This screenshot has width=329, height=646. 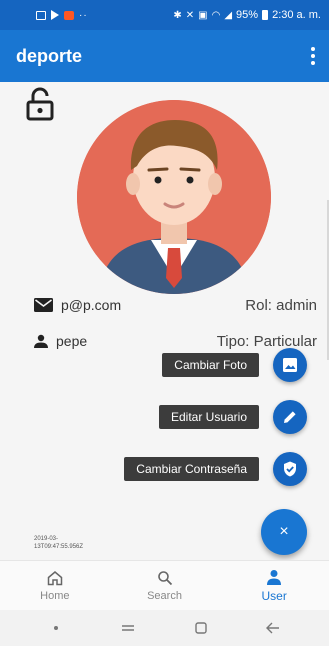 What do you see at coordinates (91, 305) in the screenshot?
I see `email-value: p@p.com` at bounding box center [91, 305].